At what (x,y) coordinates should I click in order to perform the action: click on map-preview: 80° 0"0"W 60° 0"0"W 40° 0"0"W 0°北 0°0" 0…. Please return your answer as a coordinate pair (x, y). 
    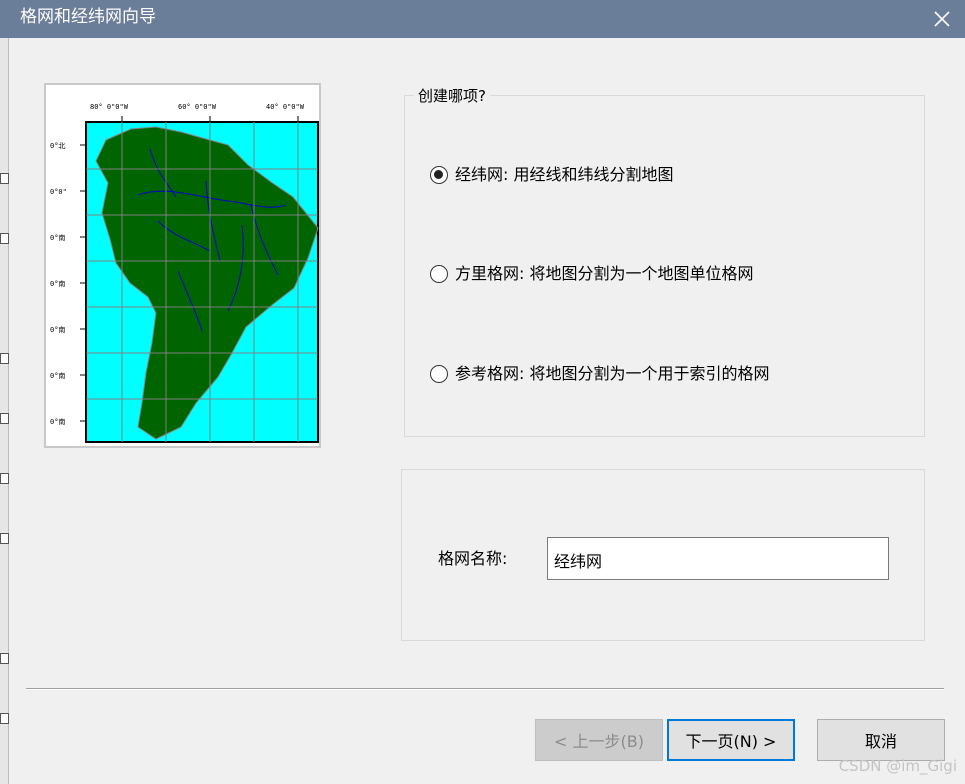
    Looking at the image, I should click on (182, 265).